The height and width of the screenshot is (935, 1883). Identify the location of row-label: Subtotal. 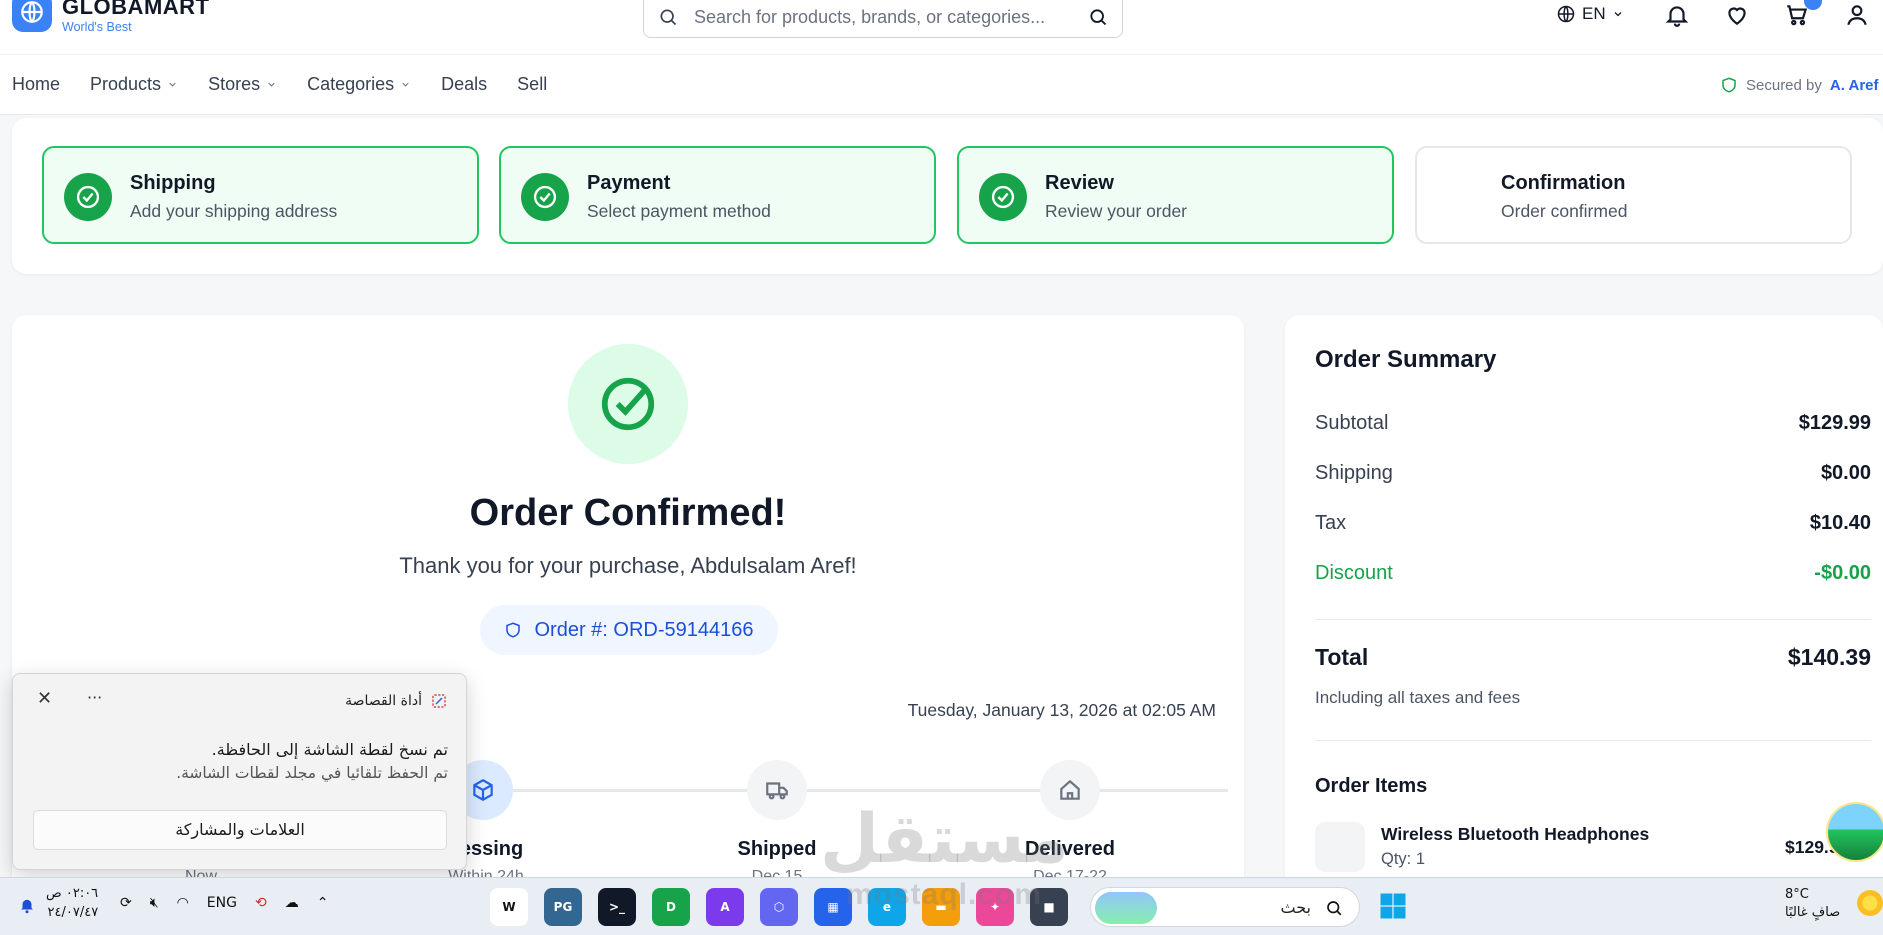
(1352, 423).